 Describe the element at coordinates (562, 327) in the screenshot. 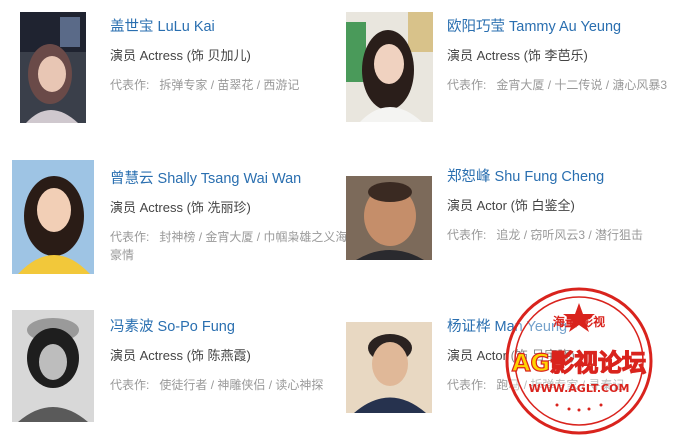

I see `cast-name: 杨证桦 Man Yeung` at that location.